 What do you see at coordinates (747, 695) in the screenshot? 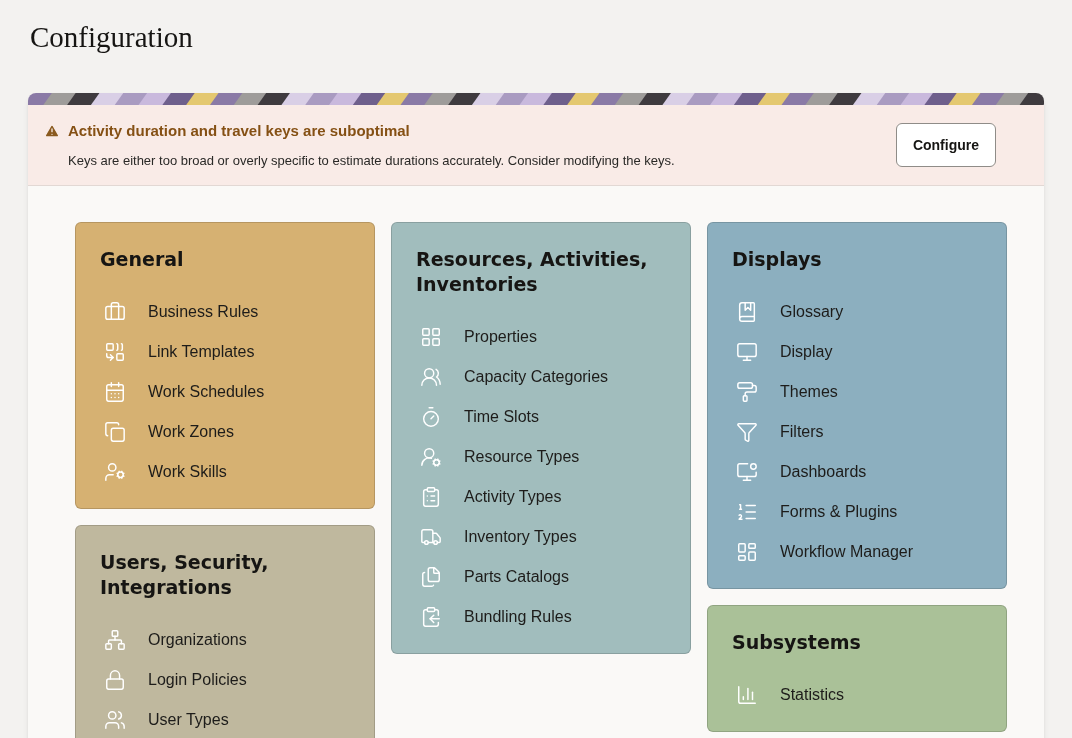
I see `bar-chart-icon` at bounding box center [747, 695].